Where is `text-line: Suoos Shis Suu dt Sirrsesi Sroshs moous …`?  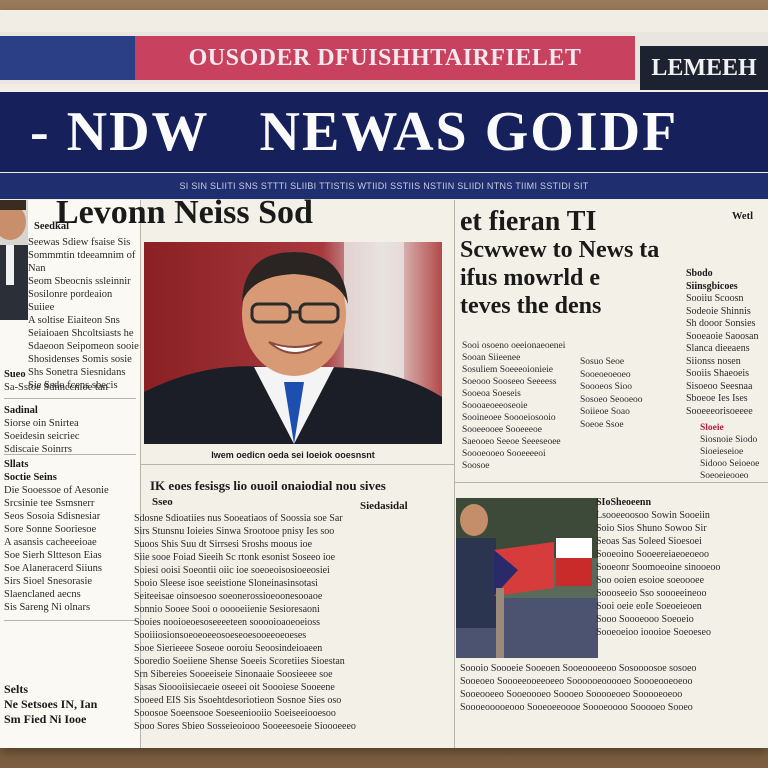 text-line: Suoos Shis Suu dt Sirrsesi Sroshs moous … is located at coordinates (223, 544).